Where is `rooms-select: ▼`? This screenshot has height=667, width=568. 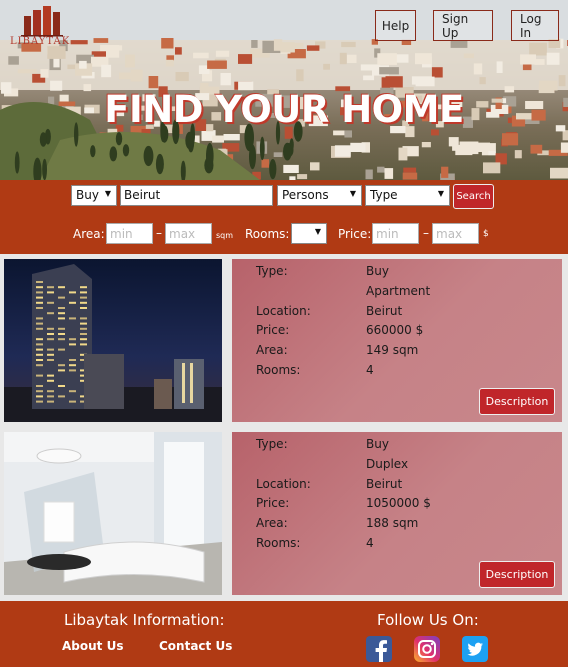 rooms-select: ▼ is located at coordinates (309, 233).